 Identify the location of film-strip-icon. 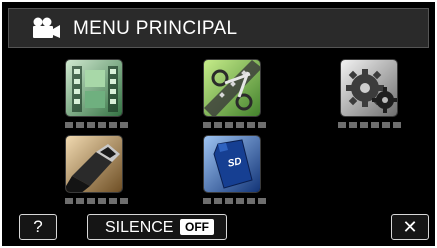
(94, 88).